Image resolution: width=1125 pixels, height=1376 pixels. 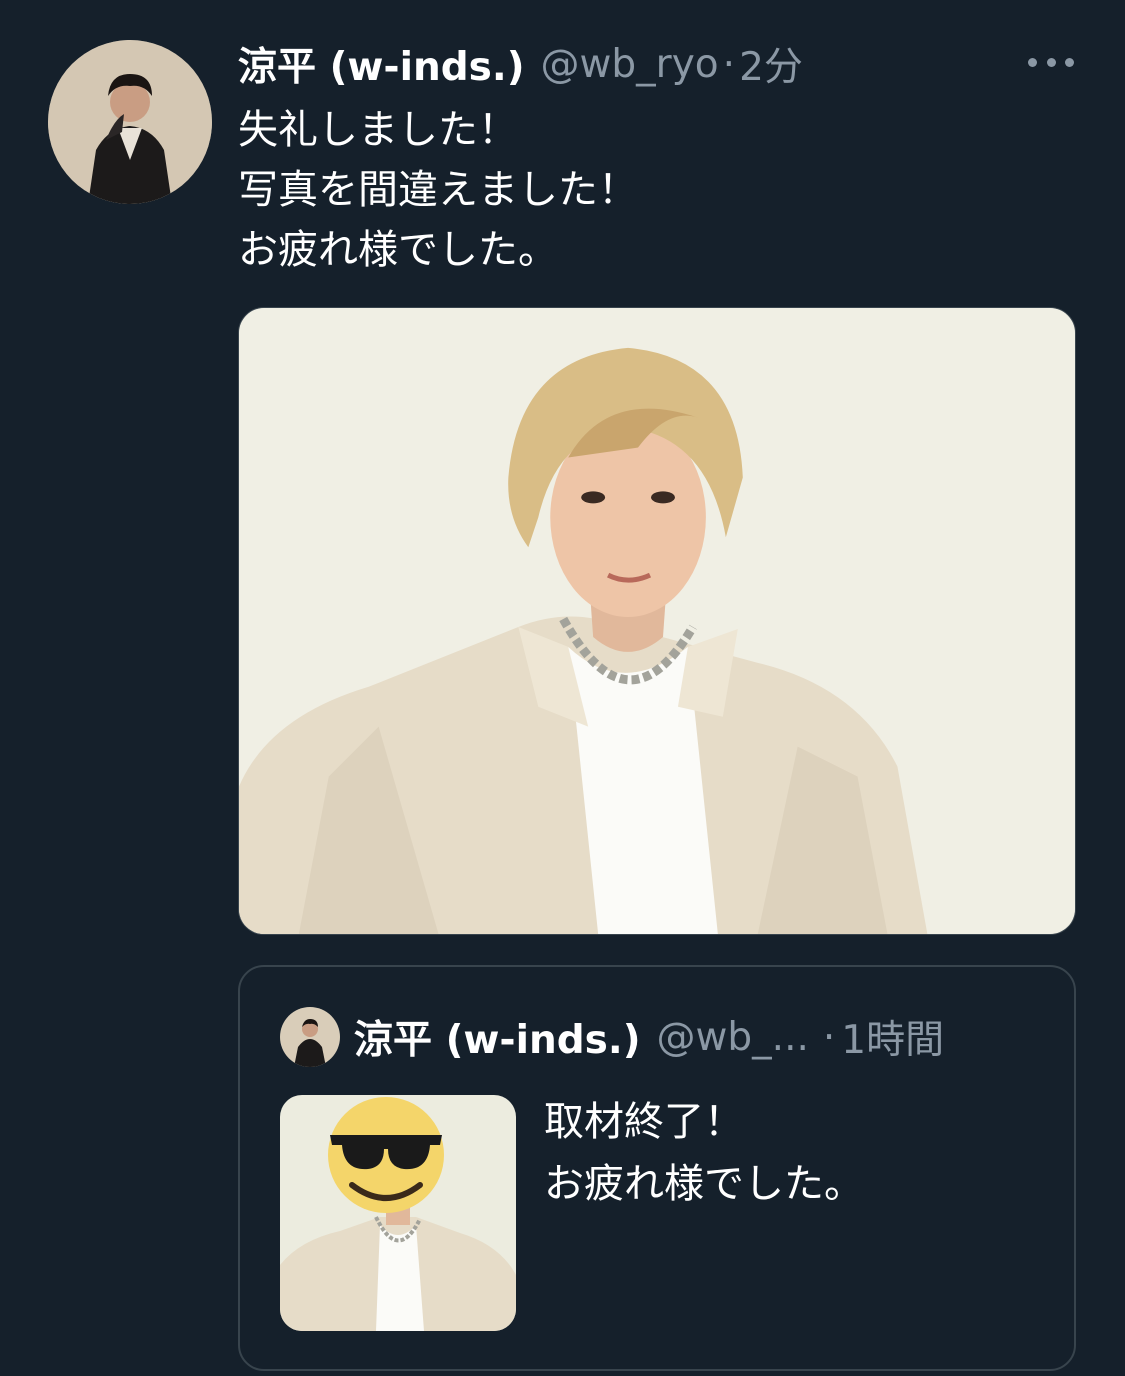 I want to click on tweet-text-line: お疲れ様でした。, so click(x=398, y=250).